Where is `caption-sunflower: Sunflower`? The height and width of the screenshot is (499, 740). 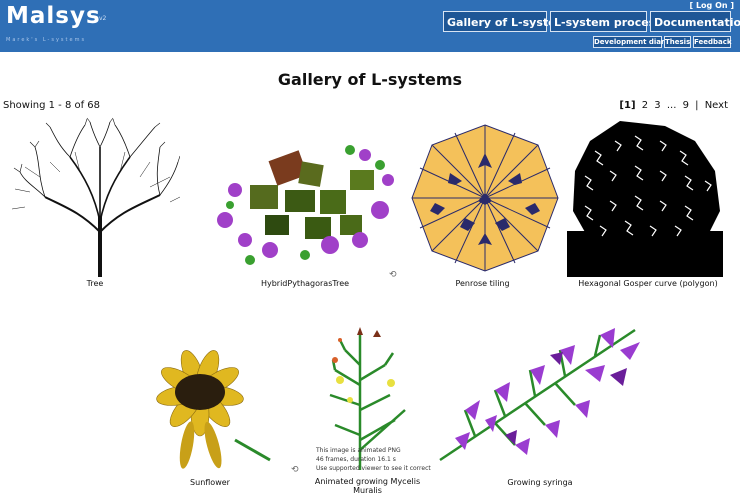
caption-sunflower: Sunflower is located at coordinates (210, 482).